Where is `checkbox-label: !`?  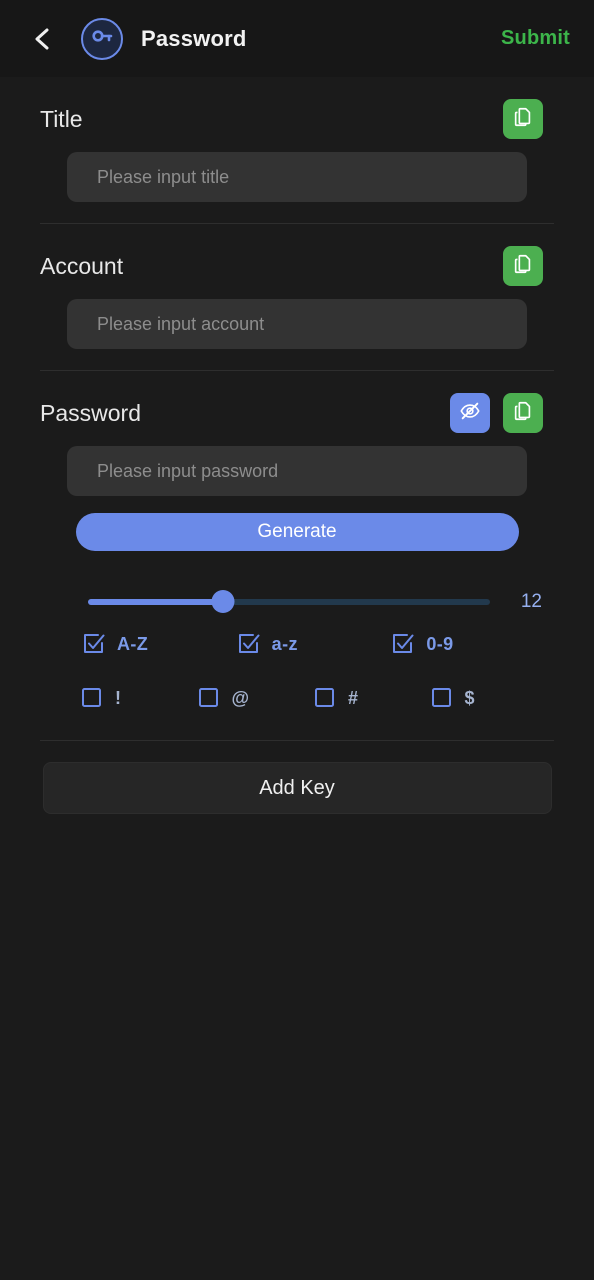 checkbox-label: ! is located at coordinates (118, 697).